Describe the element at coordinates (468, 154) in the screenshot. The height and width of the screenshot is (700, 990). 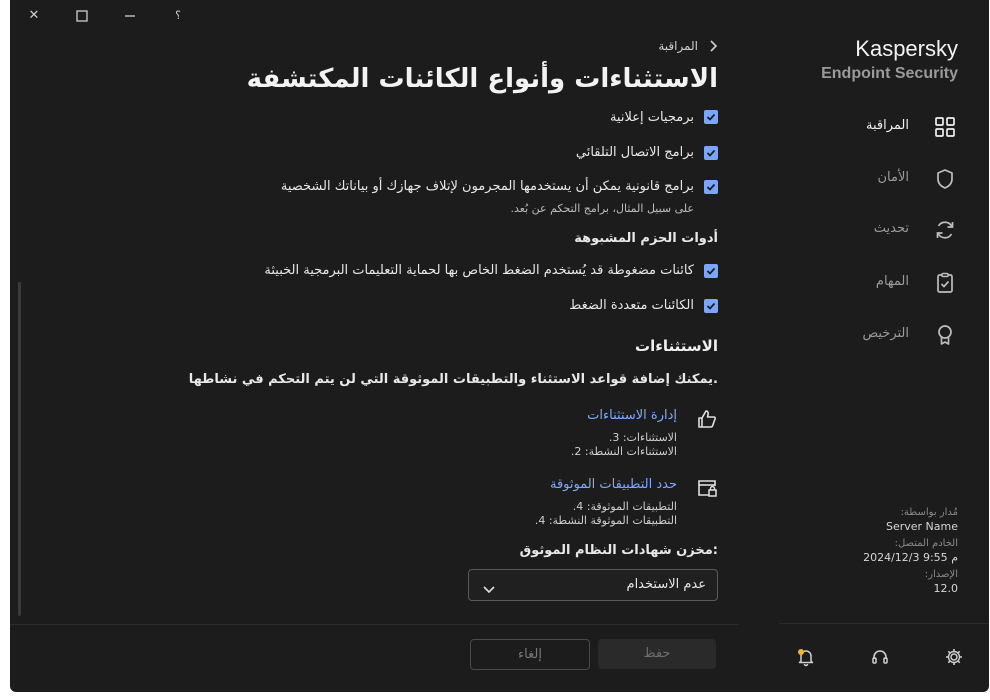
I see `checkbox-row-autodialers: برامج الاتصال التلقائي` at that location.